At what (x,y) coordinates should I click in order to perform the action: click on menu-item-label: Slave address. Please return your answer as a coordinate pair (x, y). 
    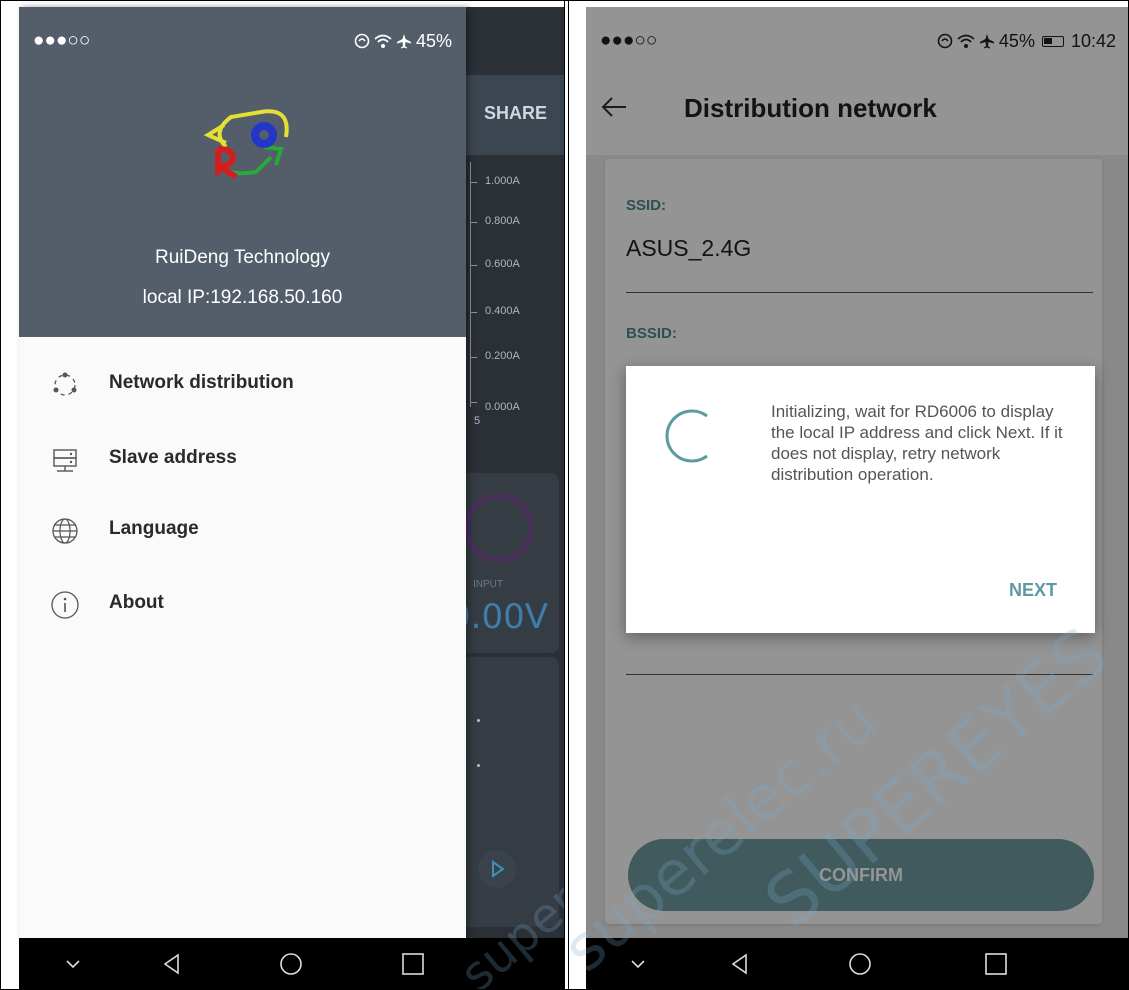
    Looking at the image, I should click on (173, 457).